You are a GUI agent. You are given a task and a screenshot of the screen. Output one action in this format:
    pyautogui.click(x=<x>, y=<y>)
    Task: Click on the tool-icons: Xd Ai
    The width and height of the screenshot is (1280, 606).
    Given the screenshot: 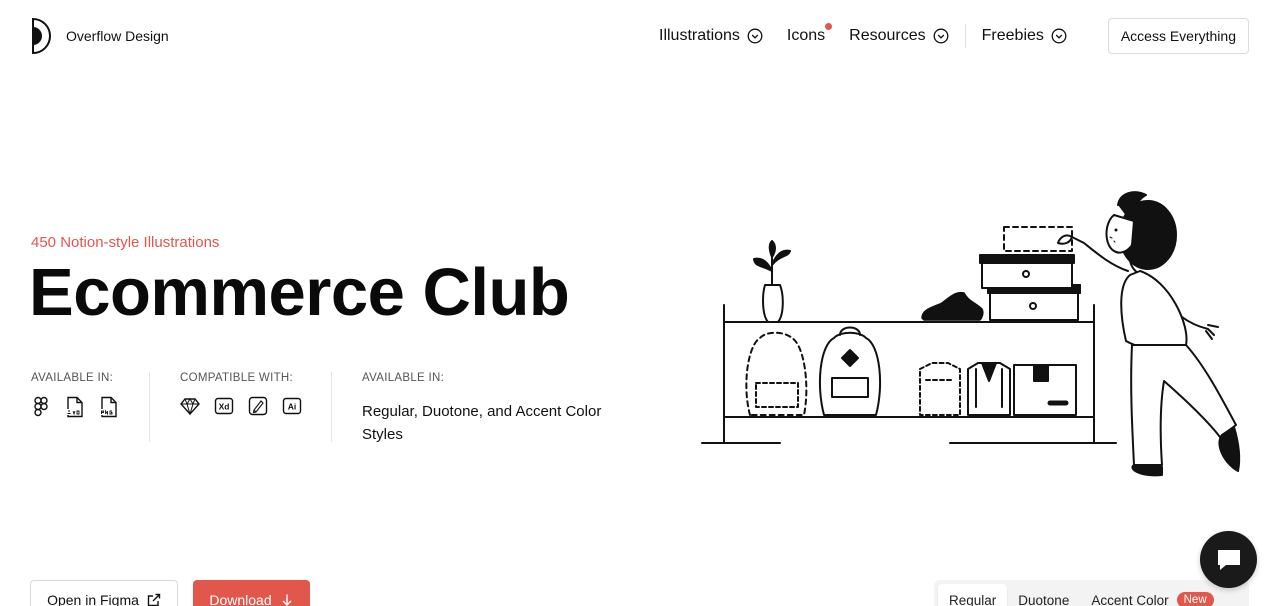 What is the action you would take?
    pyautogui.click(x=255, y=406)
    